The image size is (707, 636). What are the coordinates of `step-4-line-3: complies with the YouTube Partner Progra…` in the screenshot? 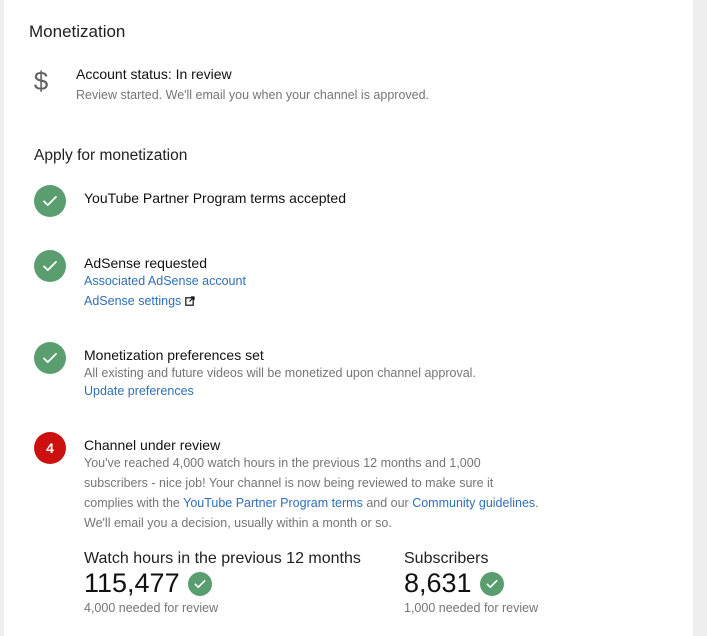 It's located at (311, 503).